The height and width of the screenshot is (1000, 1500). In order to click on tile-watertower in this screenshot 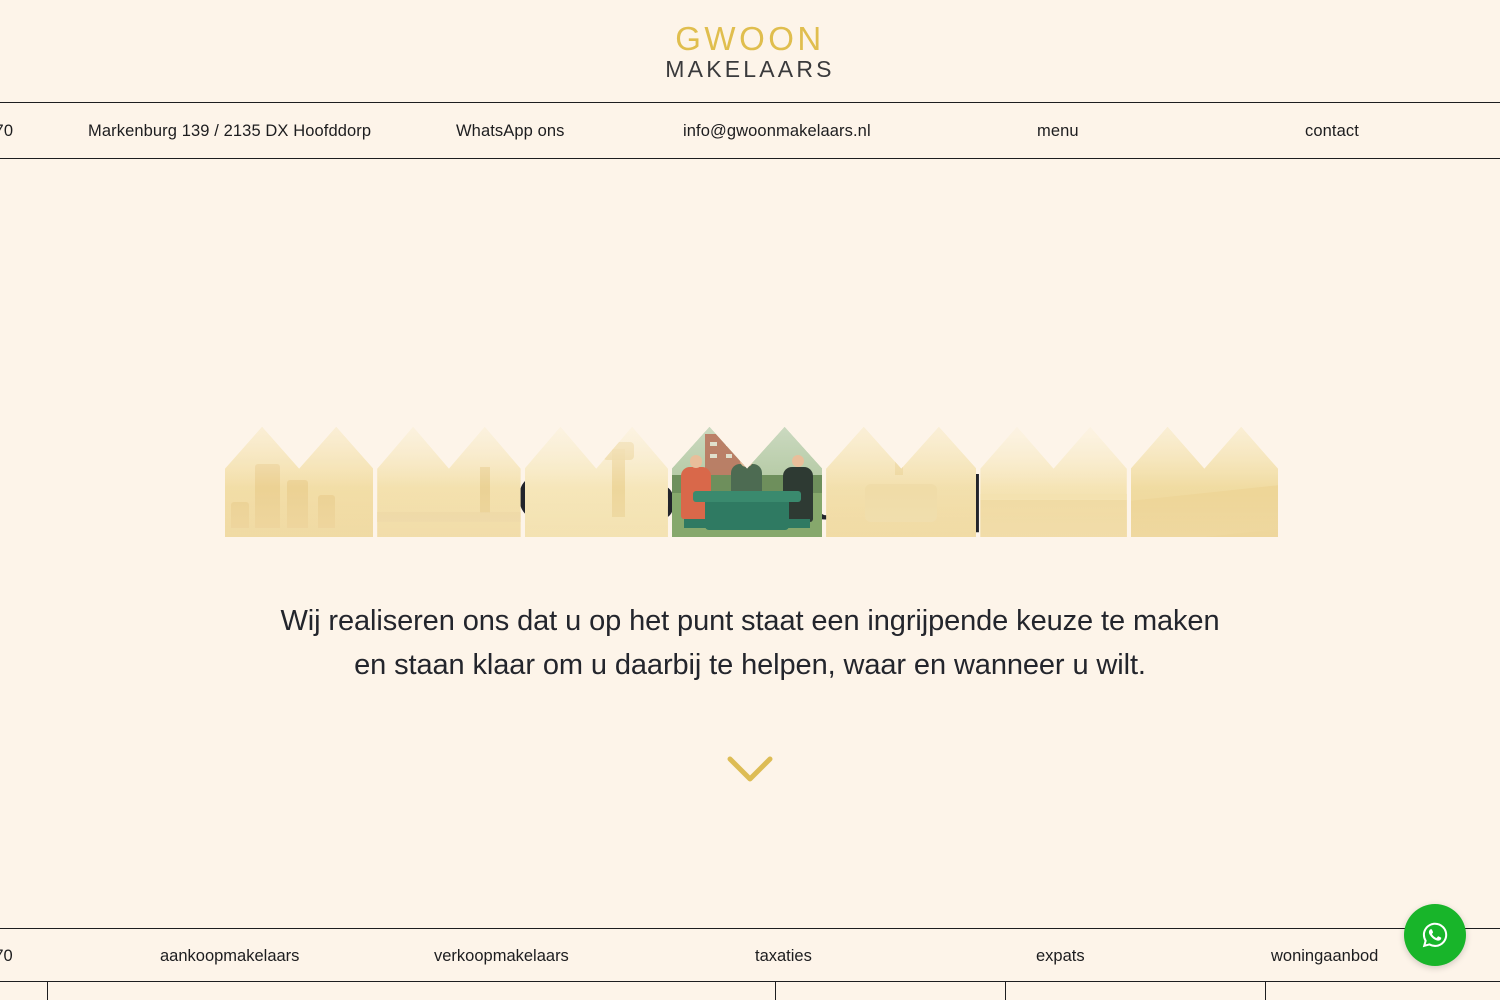, I will do `click(596, 482)`.